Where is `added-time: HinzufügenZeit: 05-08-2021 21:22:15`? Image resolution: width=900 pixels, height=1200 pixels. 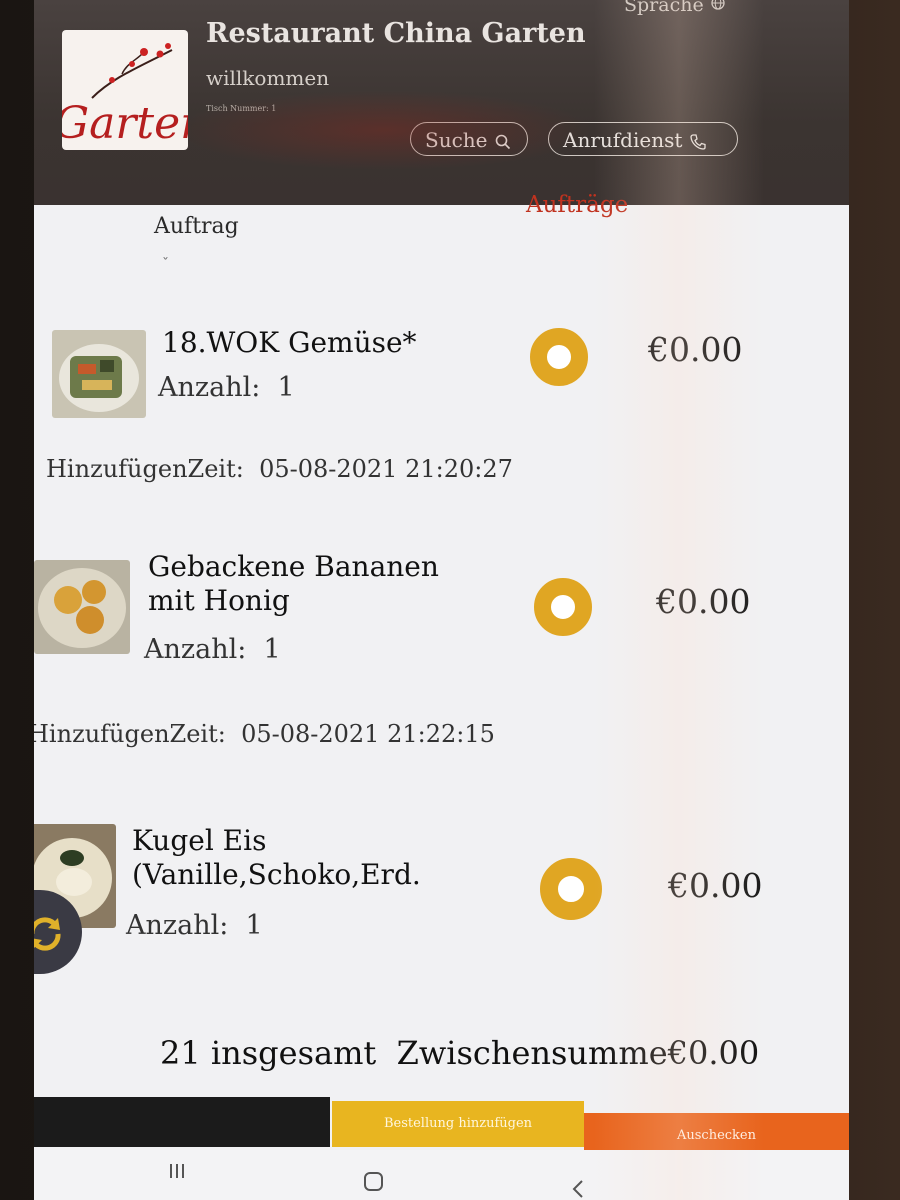 added-time: HinzufügenZeit: 05-08-2021 21:22:15 is located at coordinates (264, 734).